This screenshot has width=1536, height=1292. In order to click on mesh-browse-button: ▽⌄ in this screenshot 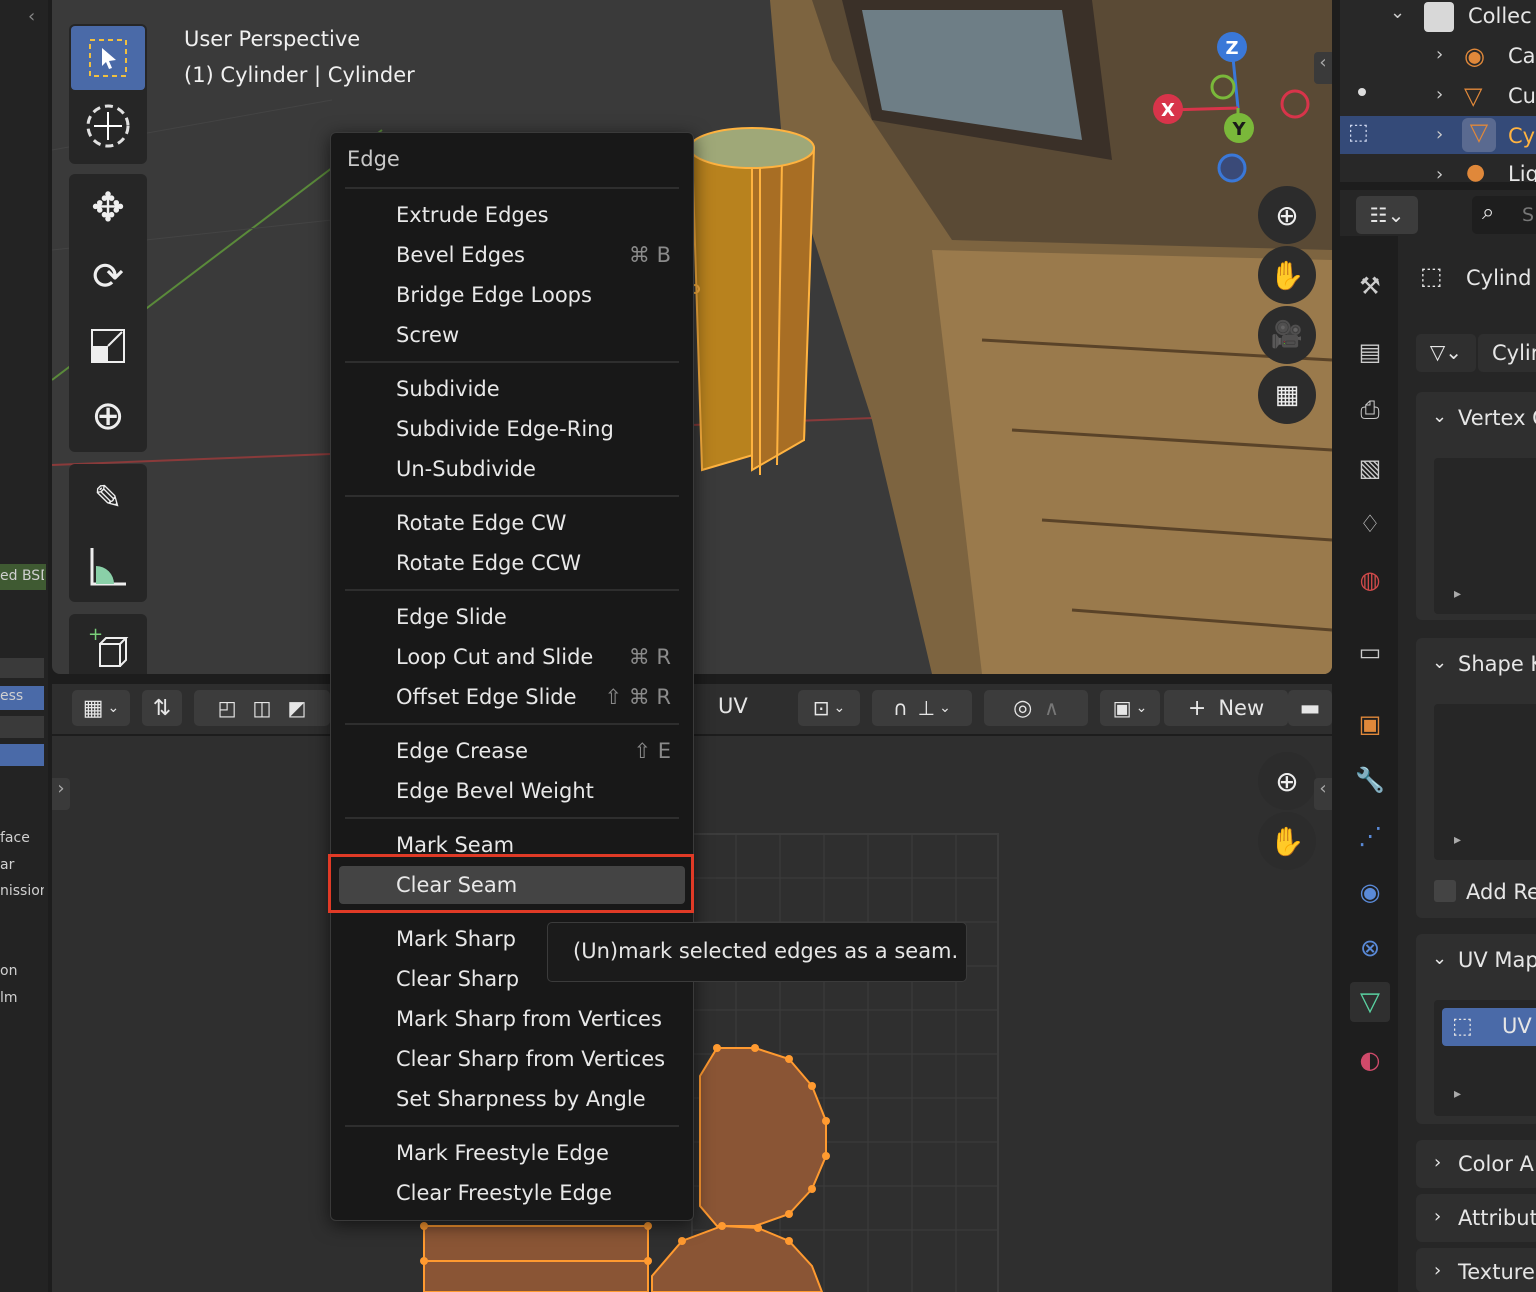, I will do `click(1446, 353)`.